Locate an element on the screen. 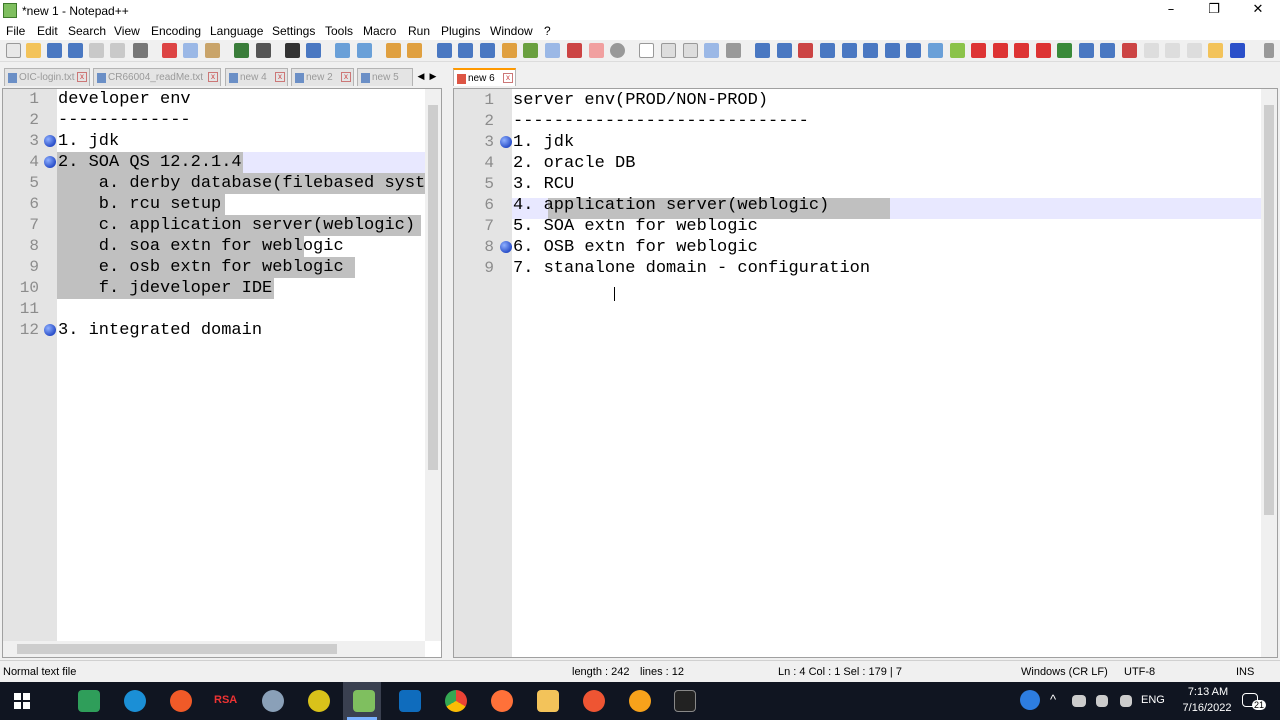  run-macro-multiple-icon is located at coordinates (711, 50).